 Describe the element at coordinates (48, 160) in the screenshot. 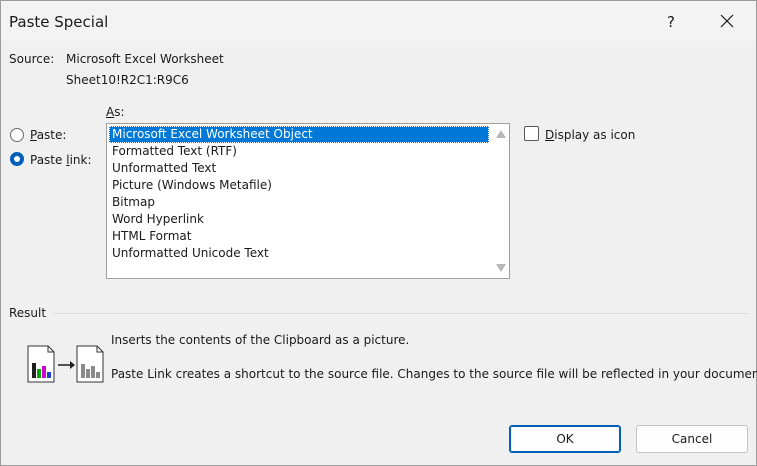

I see `paste-link-prefix: Paste` at that location.